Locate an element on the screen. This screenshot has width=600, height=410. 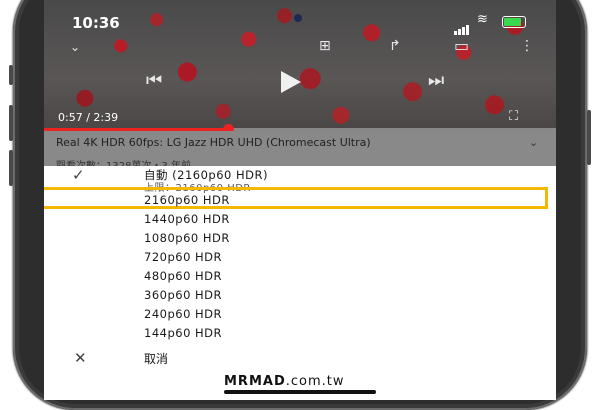
next-icon: ⏭ is located at coordinates (436, 80).